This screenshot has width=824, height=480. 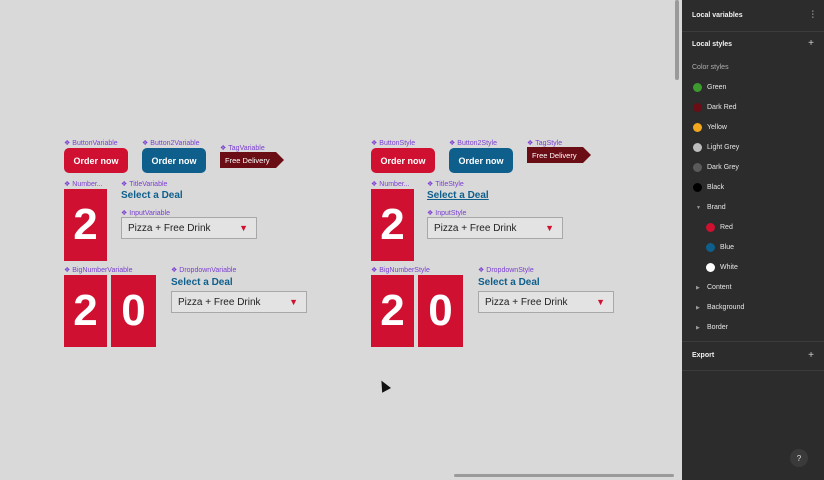 What do you see at coordinates (719, 287) in the screenshot?
I see `group-content: Content` at bounding box center [719, 287].